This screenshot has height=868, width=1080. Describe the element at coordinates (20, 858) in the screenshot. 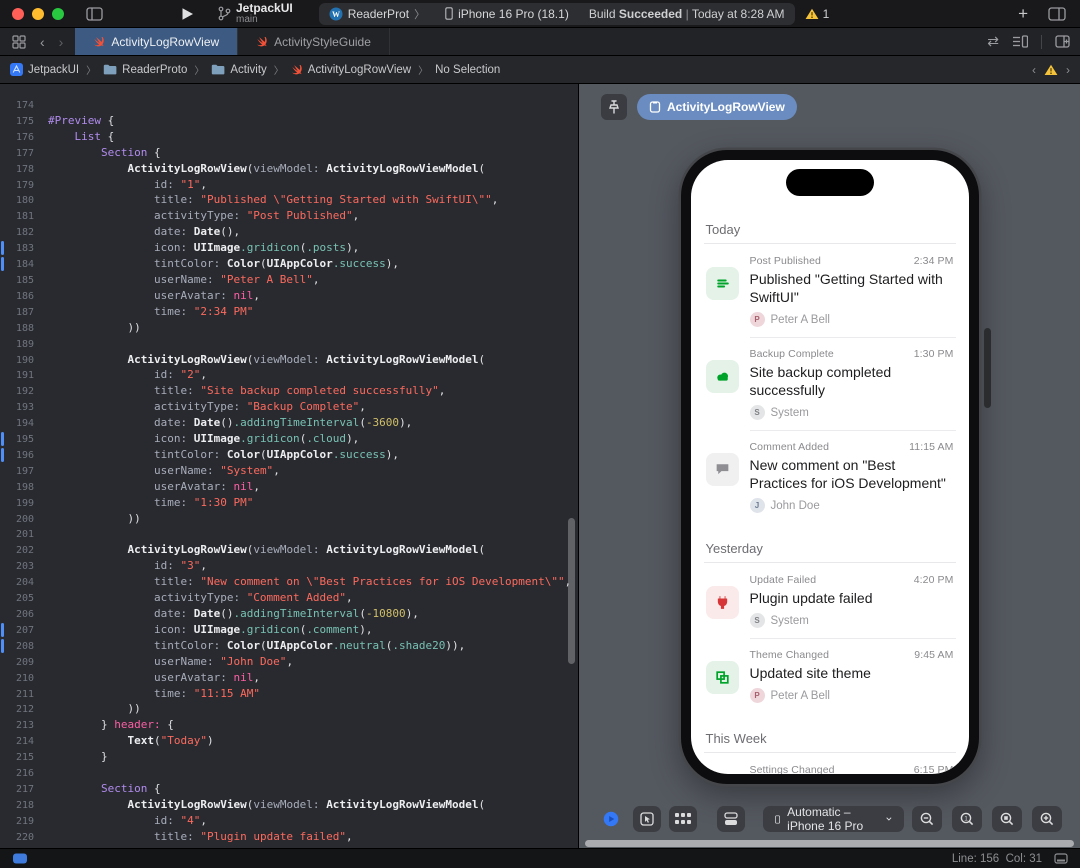

I see `breakpoints-toggle-icon` at that location.